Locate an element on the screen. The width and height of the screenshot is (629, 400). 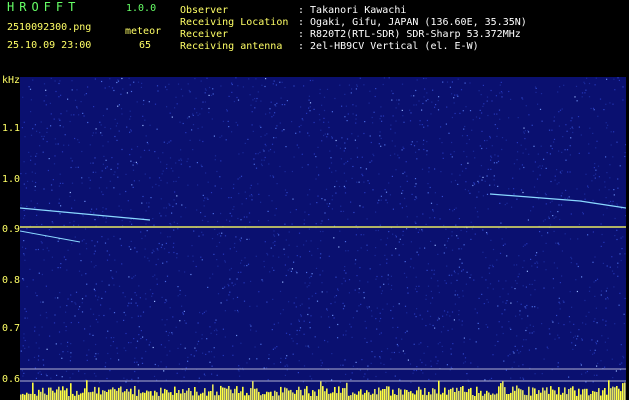
meteor-label: meteor is located at coordinates (143, 31).